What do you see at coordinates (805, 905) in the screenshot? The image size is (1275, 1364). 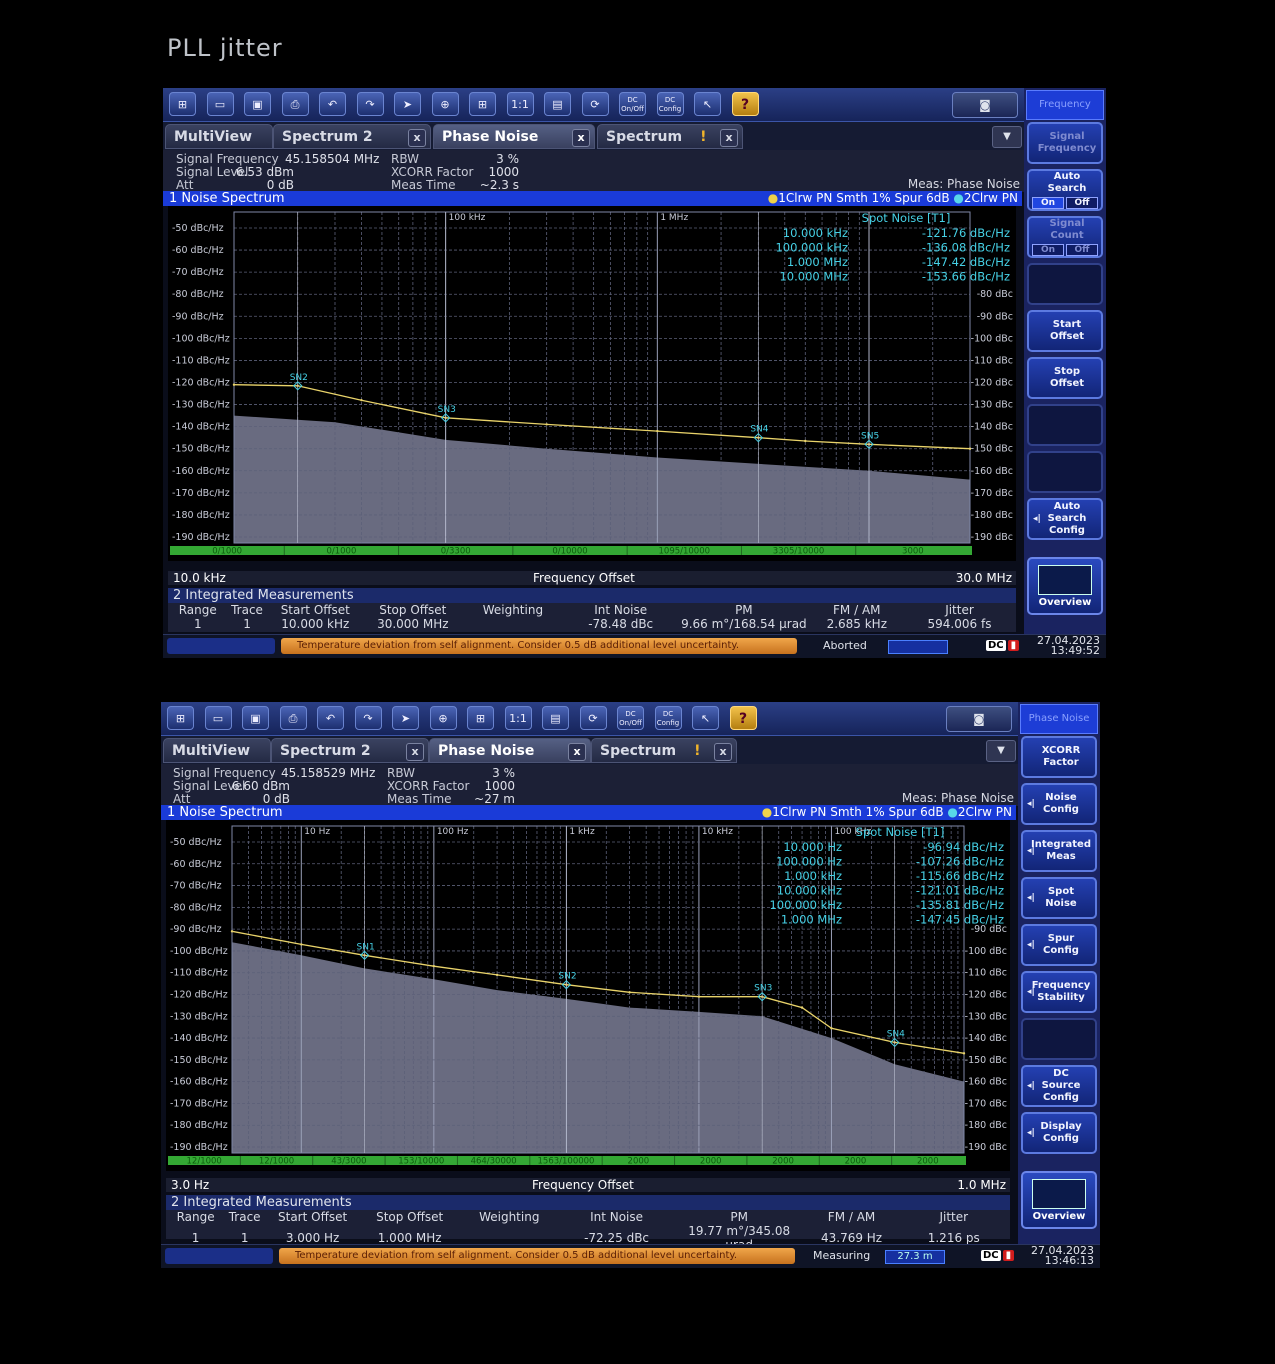 I see `spot-noise-offset: 100.000 kHz` at bounding box center [805, 905].